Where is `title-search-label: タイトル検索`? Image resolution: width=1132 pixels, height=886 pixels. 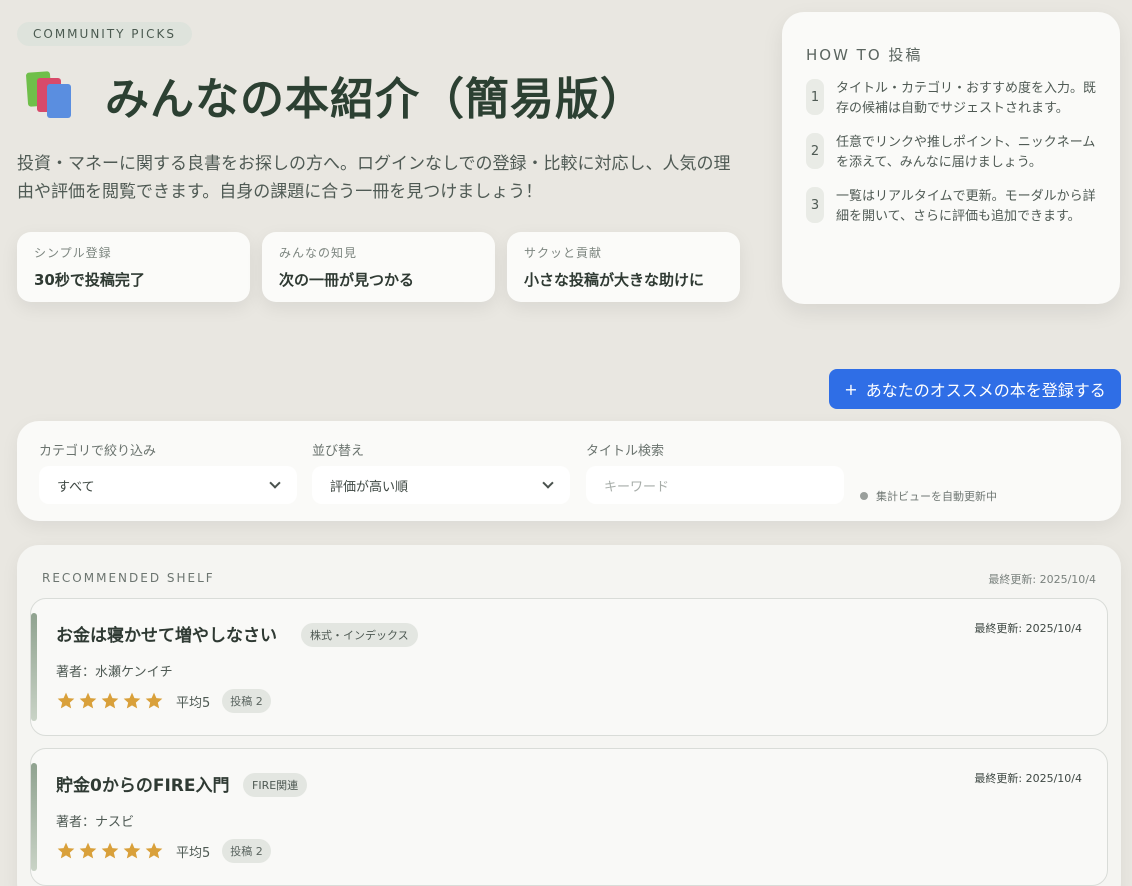 title-search-label: タイトル検索 is located at coordinates (625, 451).